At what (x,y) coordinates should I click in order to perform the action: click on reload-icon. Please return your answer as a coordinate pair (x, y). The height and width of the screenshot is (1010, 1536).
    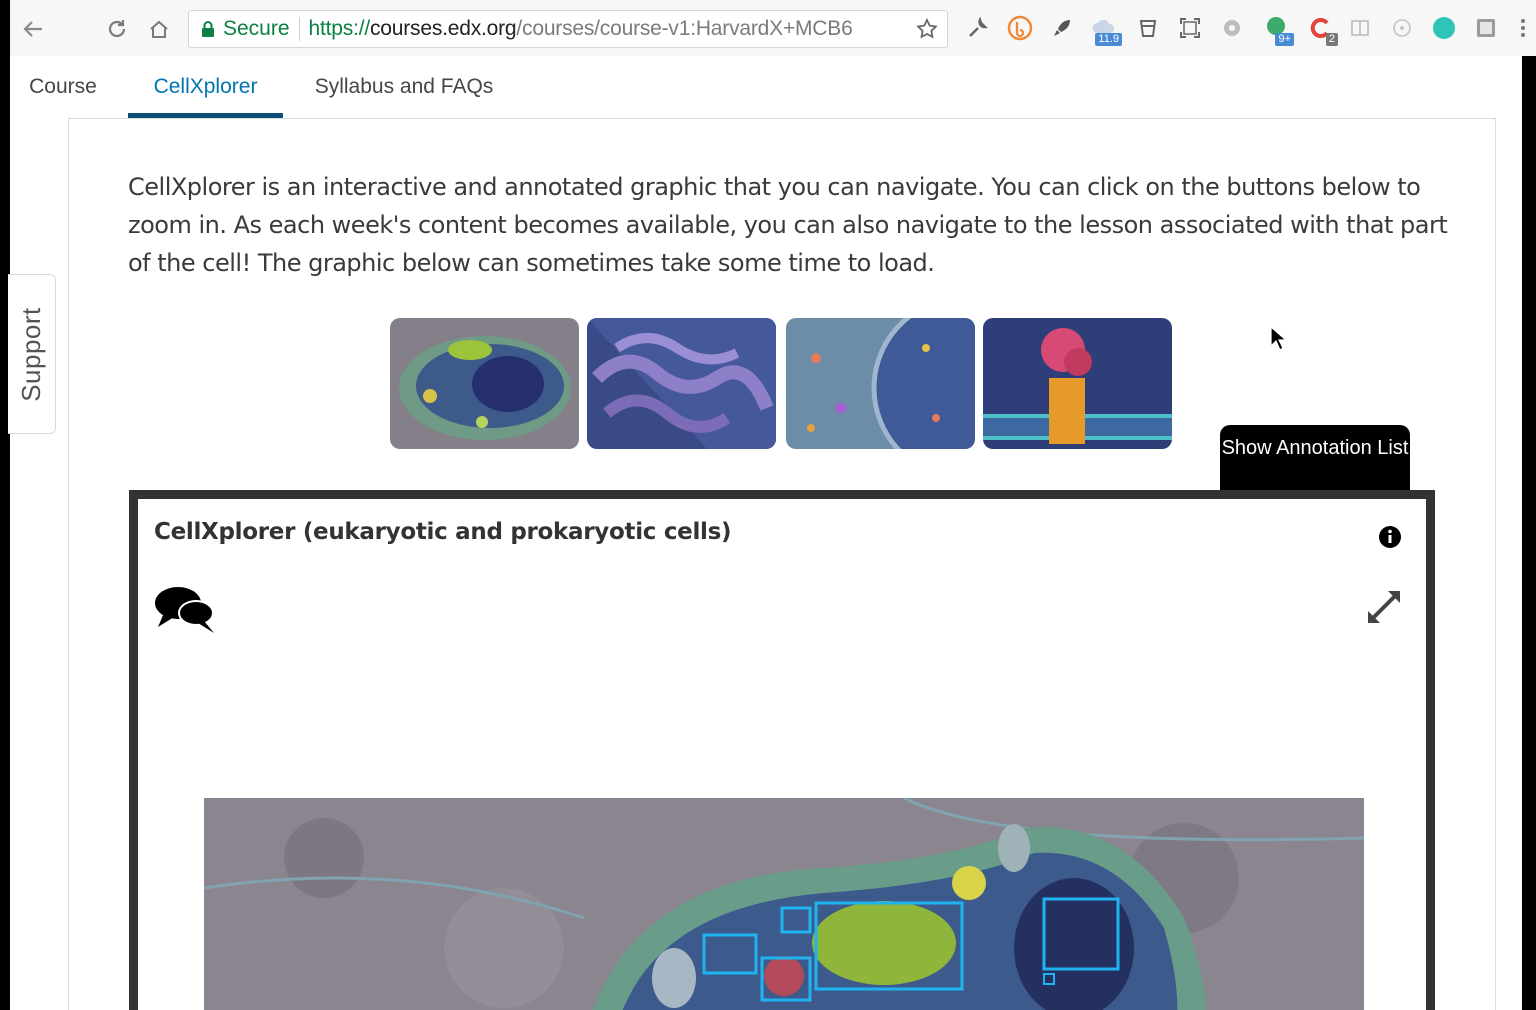
    Looking at the image, I should click on (117, 29).